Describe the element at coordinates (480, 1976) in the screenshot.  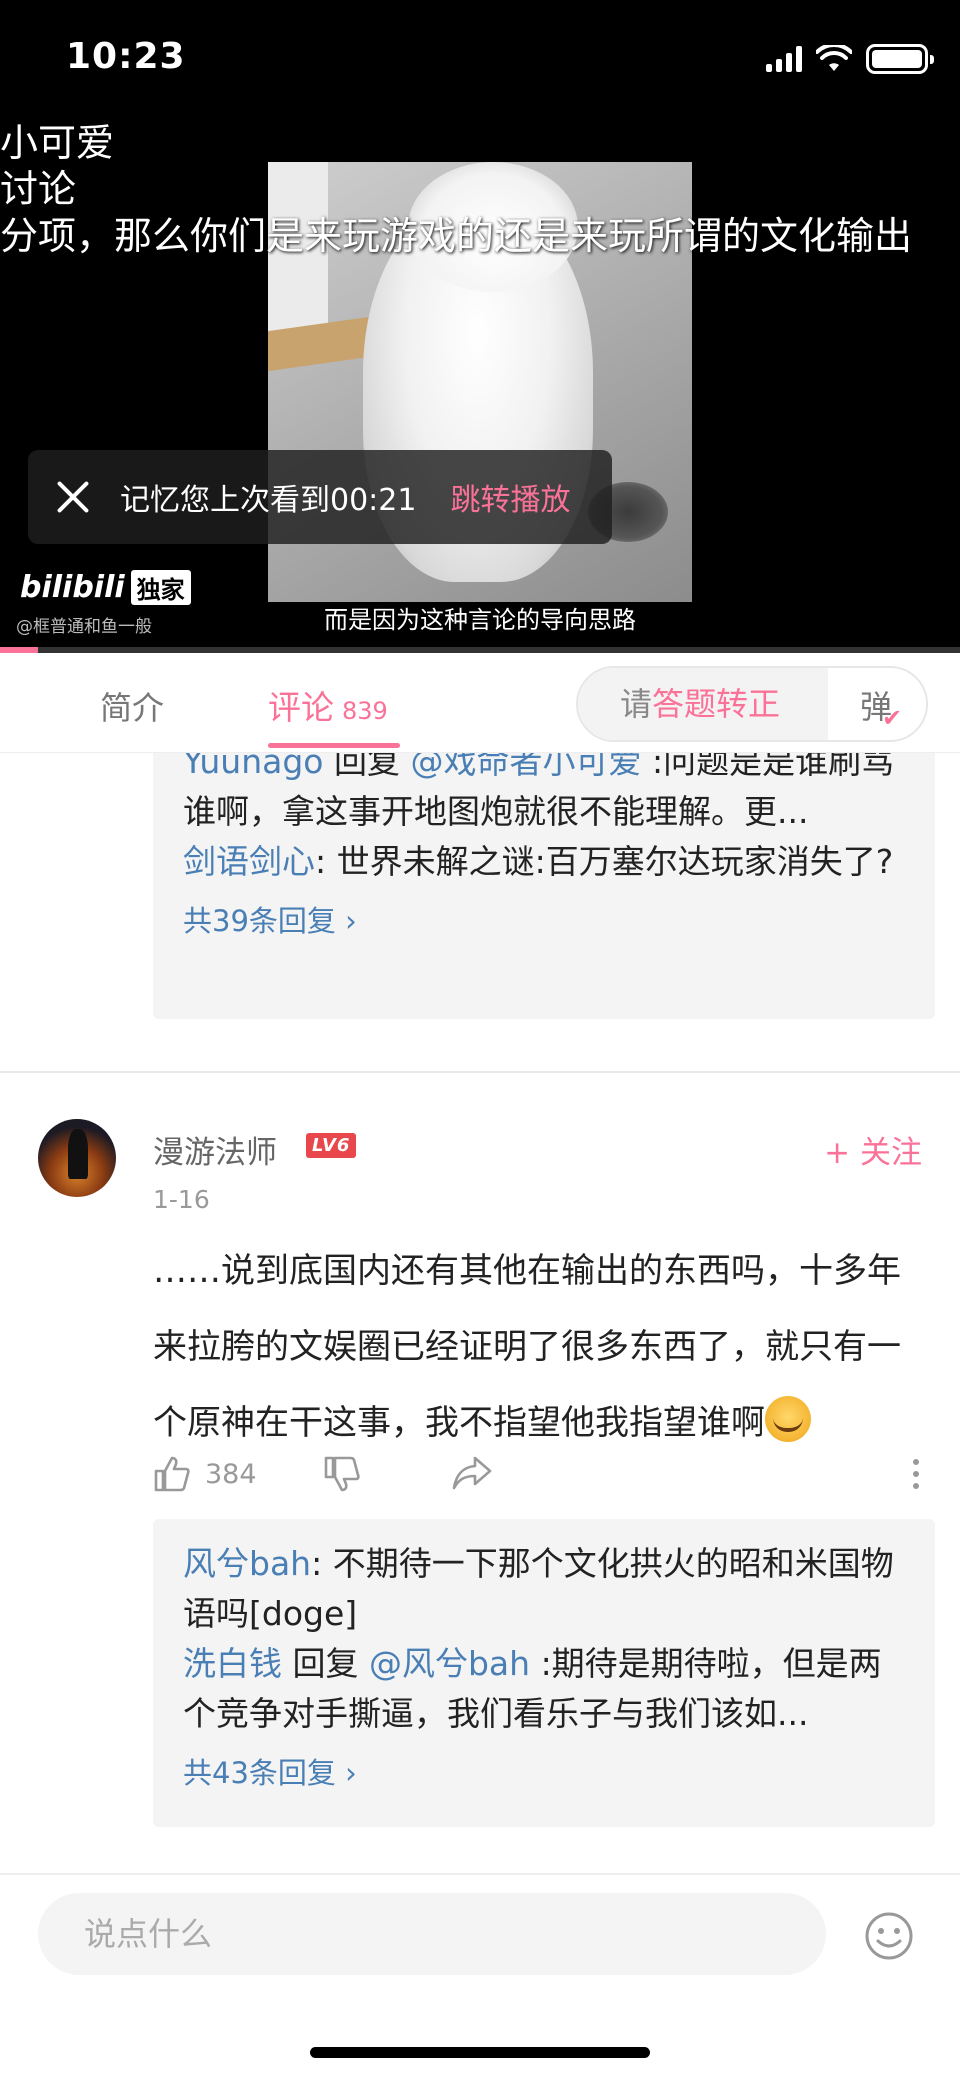
I see `comment-compose-bar` at that location.